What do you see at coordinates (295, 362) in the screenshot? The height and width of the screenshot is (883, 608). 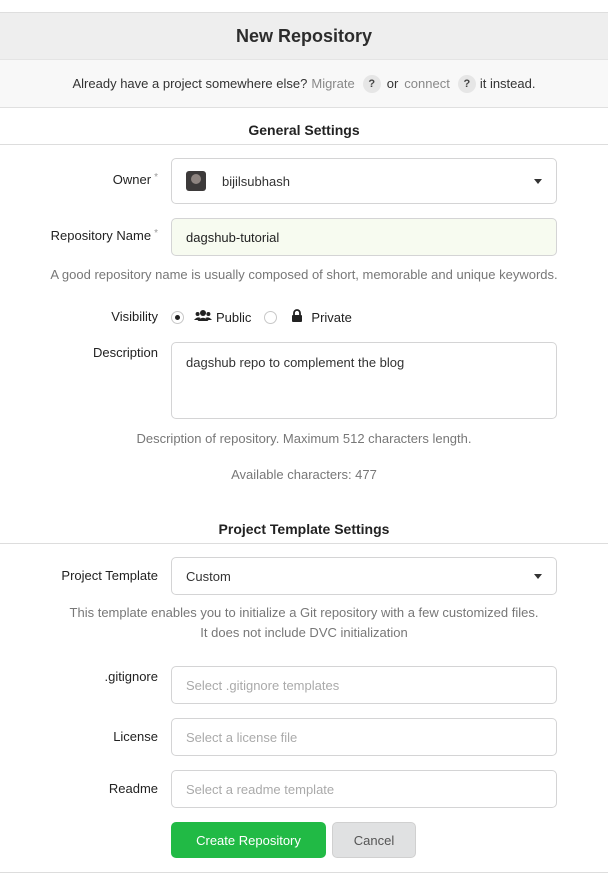 I see `description-value: dagshub repo to complement the blog` at bounding box center [295, 362].